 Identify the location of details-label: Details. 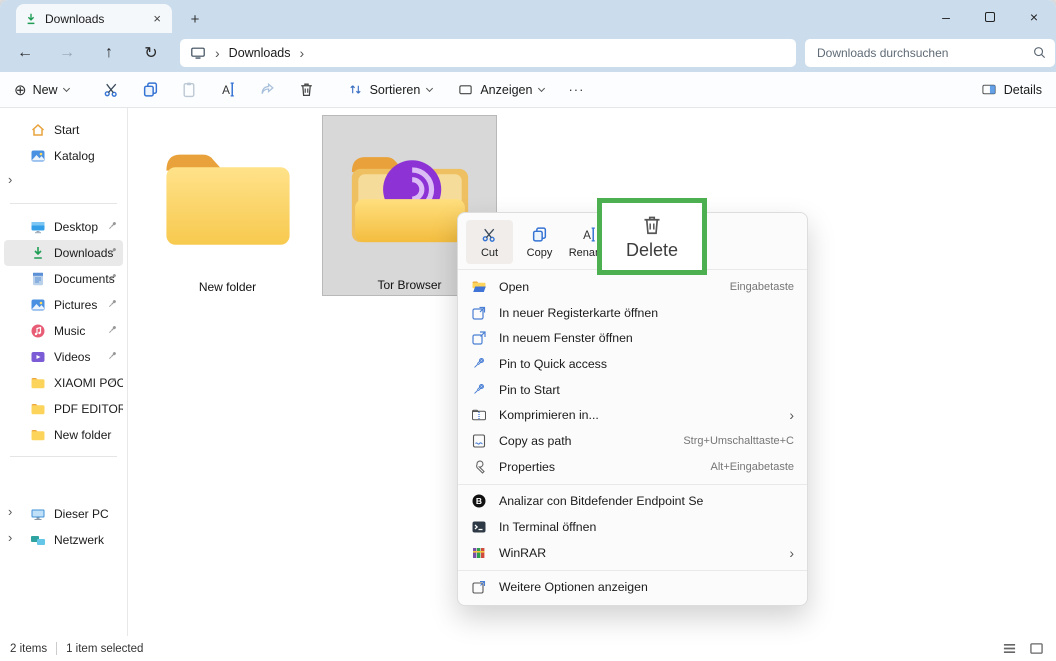
(1022, 89).